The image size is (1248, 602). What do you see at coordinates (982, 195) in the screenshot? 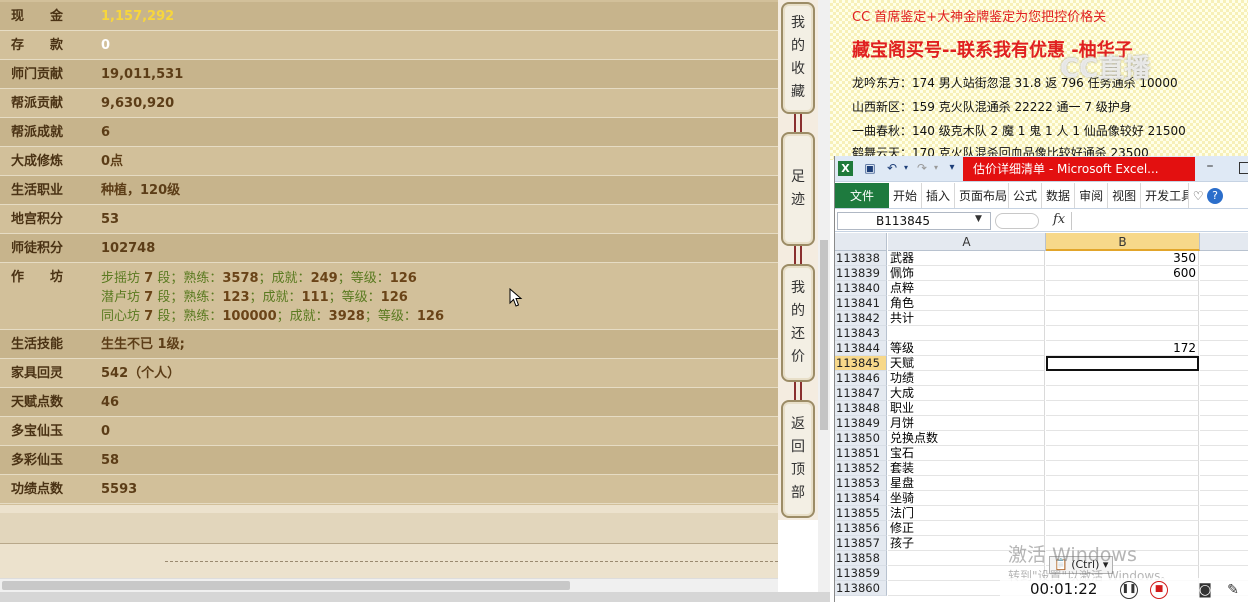
I see `tab-page-layout: 页面布局` at bounding box center [982, 195].